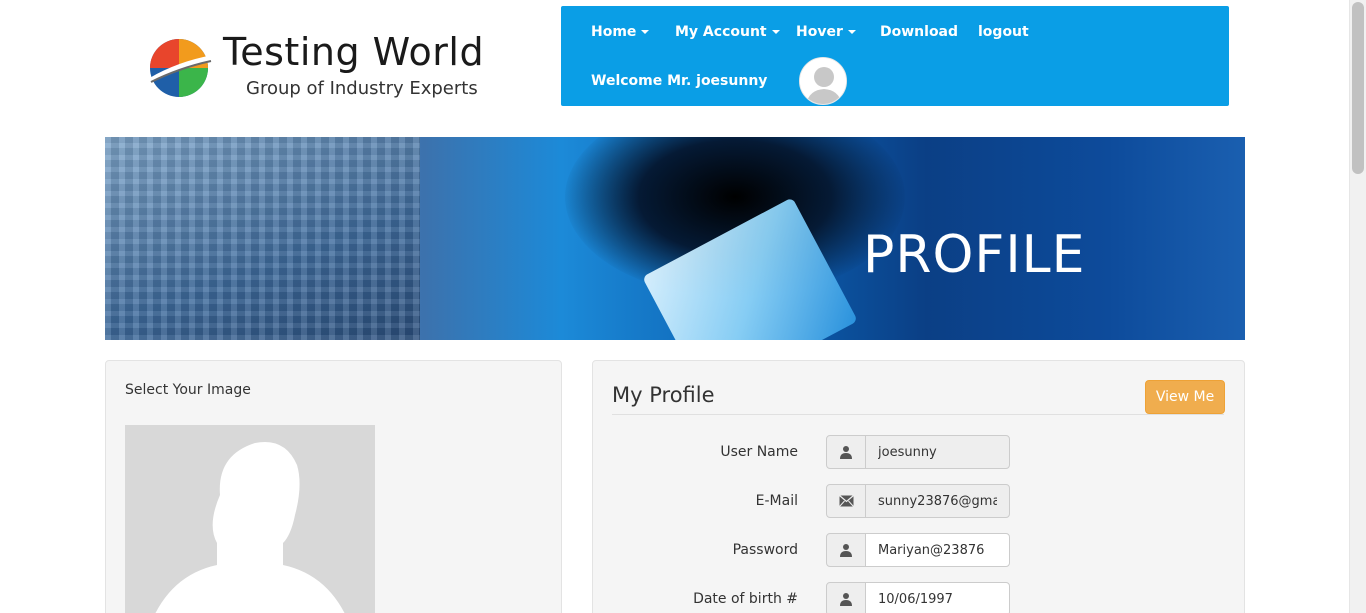  What do you see at coordinates (937, 550) in the screenshot?
I see `password-field` at bounding box center [937, 550].